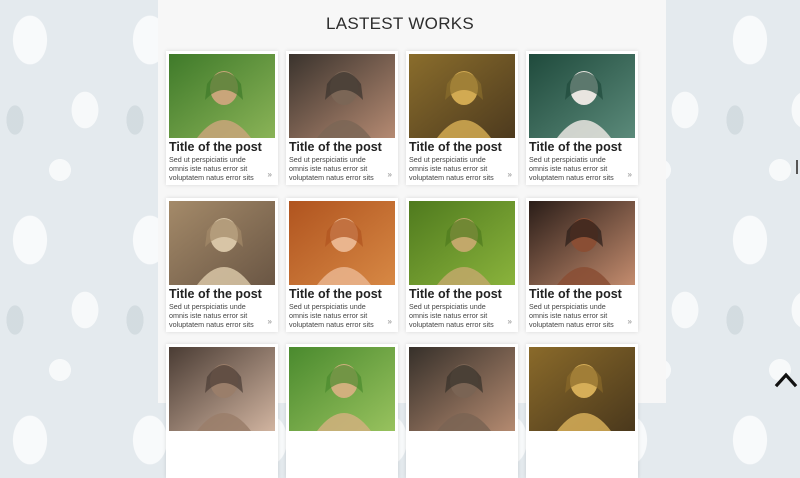 This screenshot has height=478, width=800. I want to click on section-heading: LASTEST WORKS, so click(400, 23).